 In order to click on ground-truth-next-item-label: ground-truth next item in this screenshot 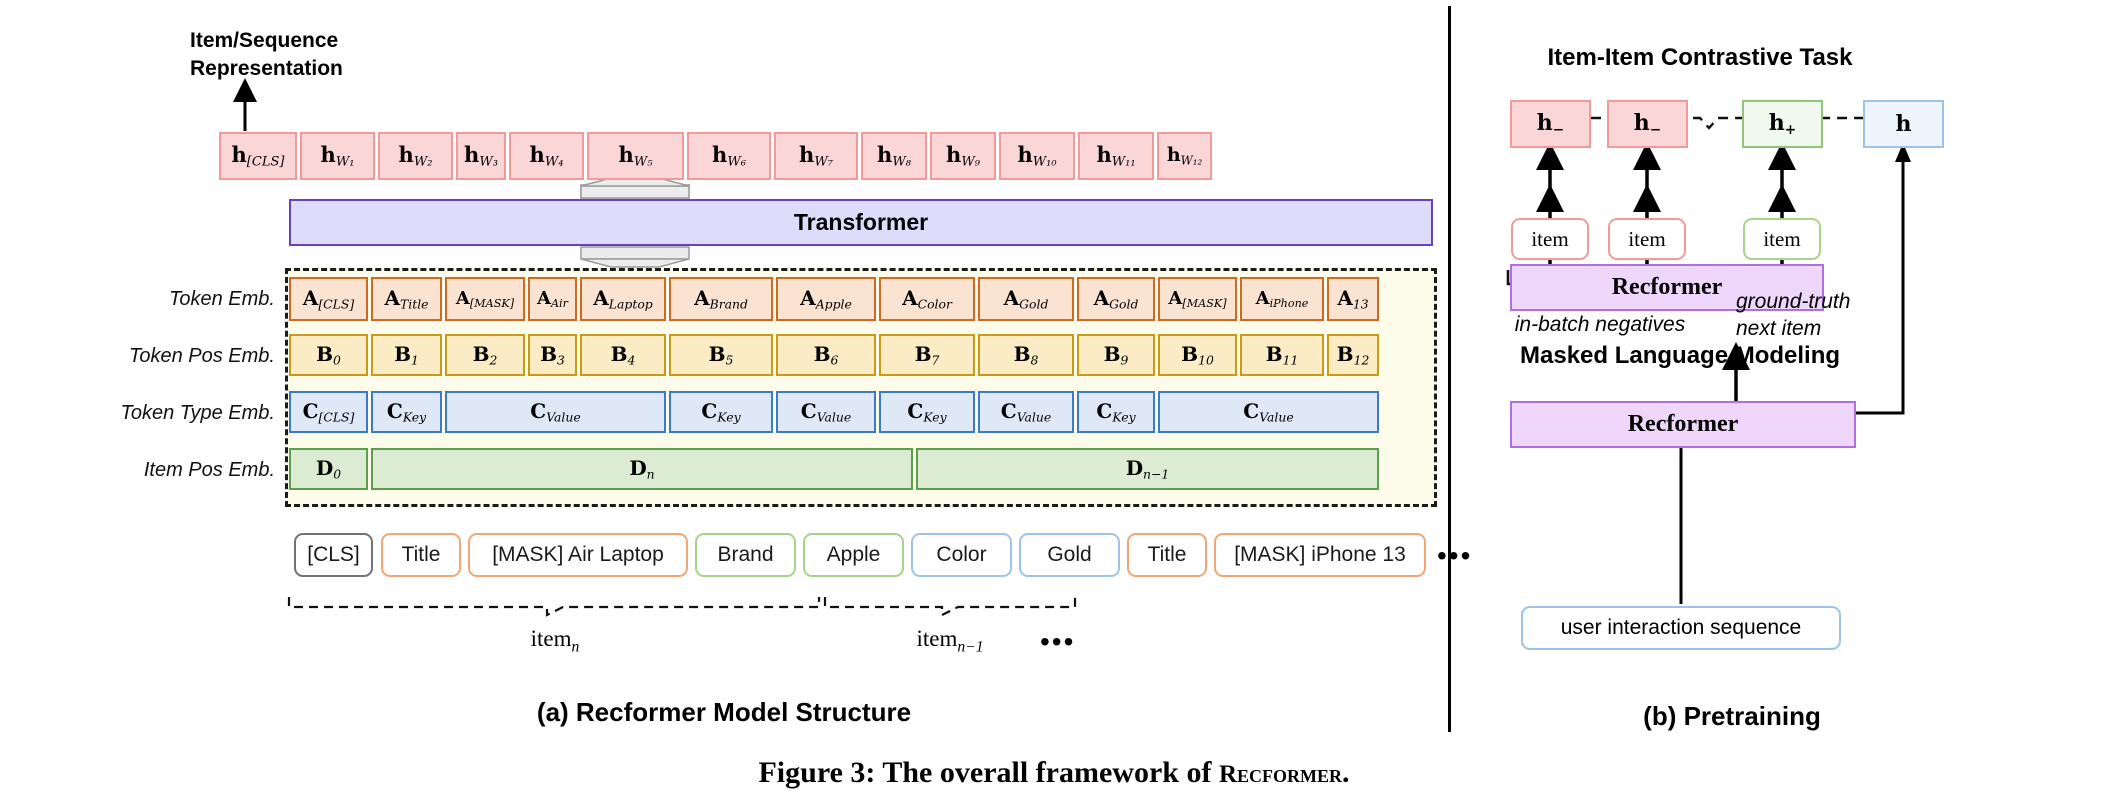, I will do `click(1826, 315)`.